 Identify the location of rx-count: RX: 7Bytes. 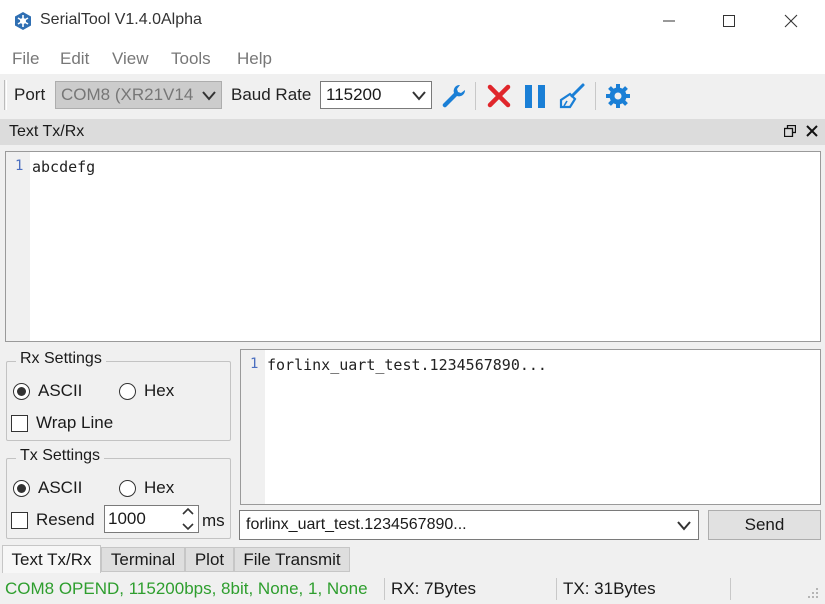
(434, 588).